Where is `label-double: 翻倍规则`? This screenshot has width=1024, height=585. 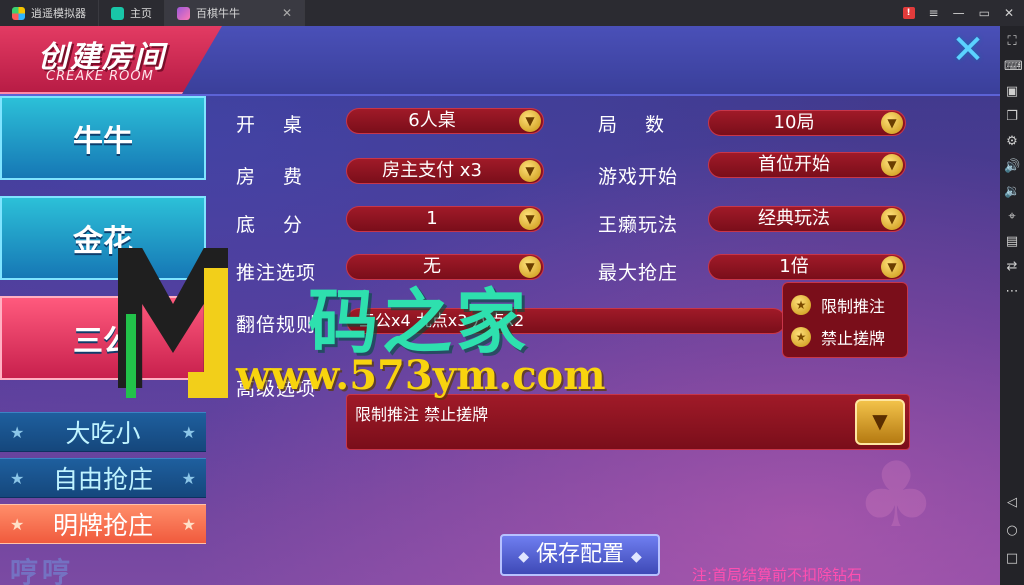 label-double: 翻倍规则 is located at coordinates (276, 325).